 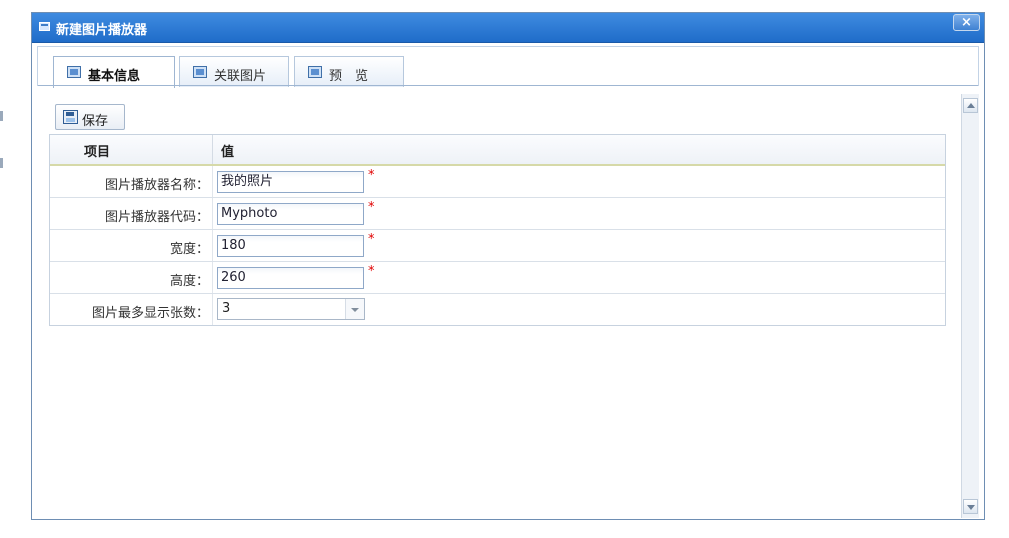 I want to click on table-row: 图片播放器代码： Myphoto *, so click(x=497, y=214).